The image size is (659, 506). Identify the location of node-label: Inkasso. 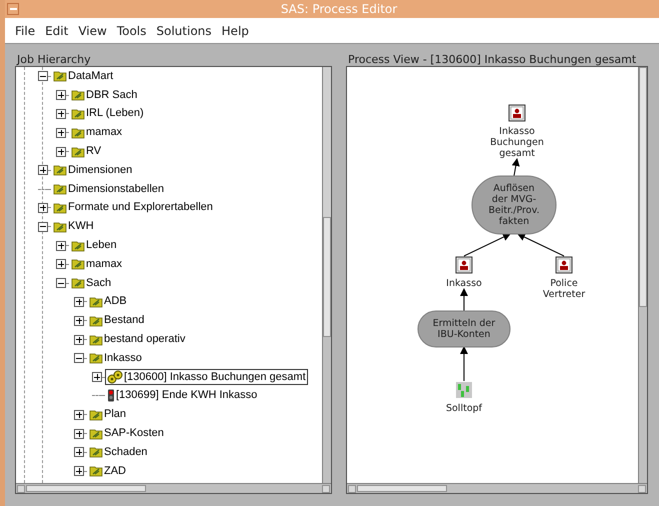
(464, 283).